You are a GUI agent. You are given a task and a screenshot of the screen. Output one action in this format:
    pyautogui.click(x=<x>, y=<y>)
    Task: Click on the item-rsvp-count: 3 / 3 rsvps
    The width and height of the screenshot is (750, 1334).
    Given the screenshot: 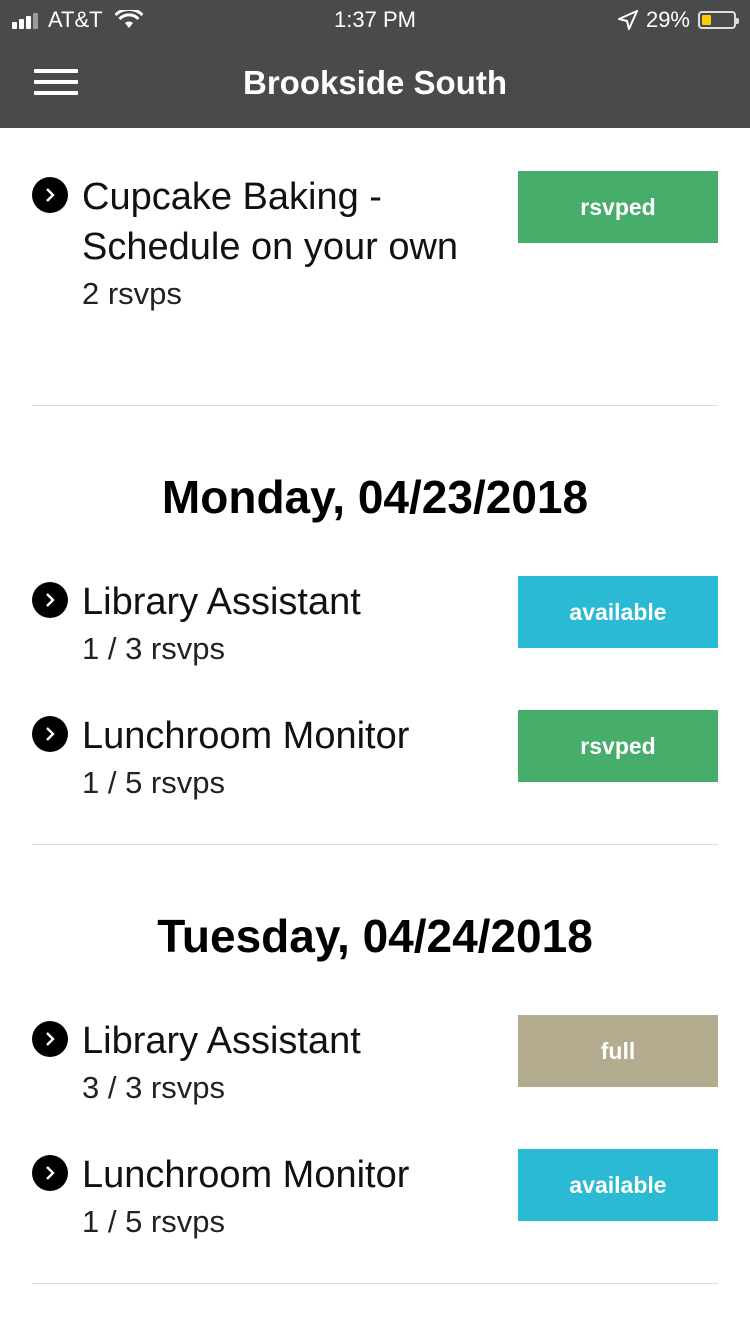 What is the action you would take?
    pyautogui.click(x=153, y=1087)
    